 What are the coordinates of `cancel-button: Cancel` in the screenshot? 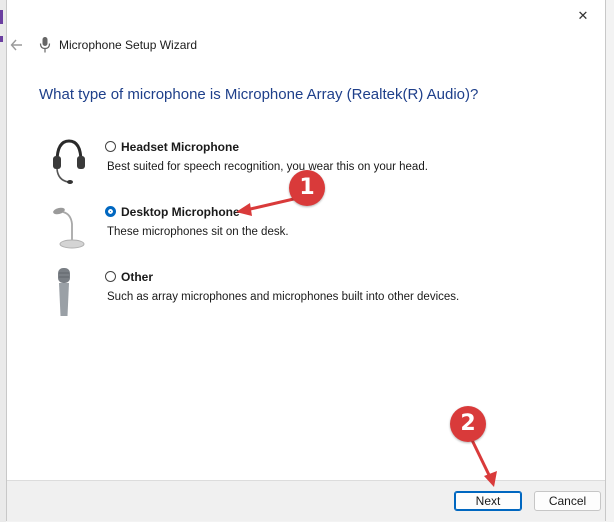 It's located at (567, 501).